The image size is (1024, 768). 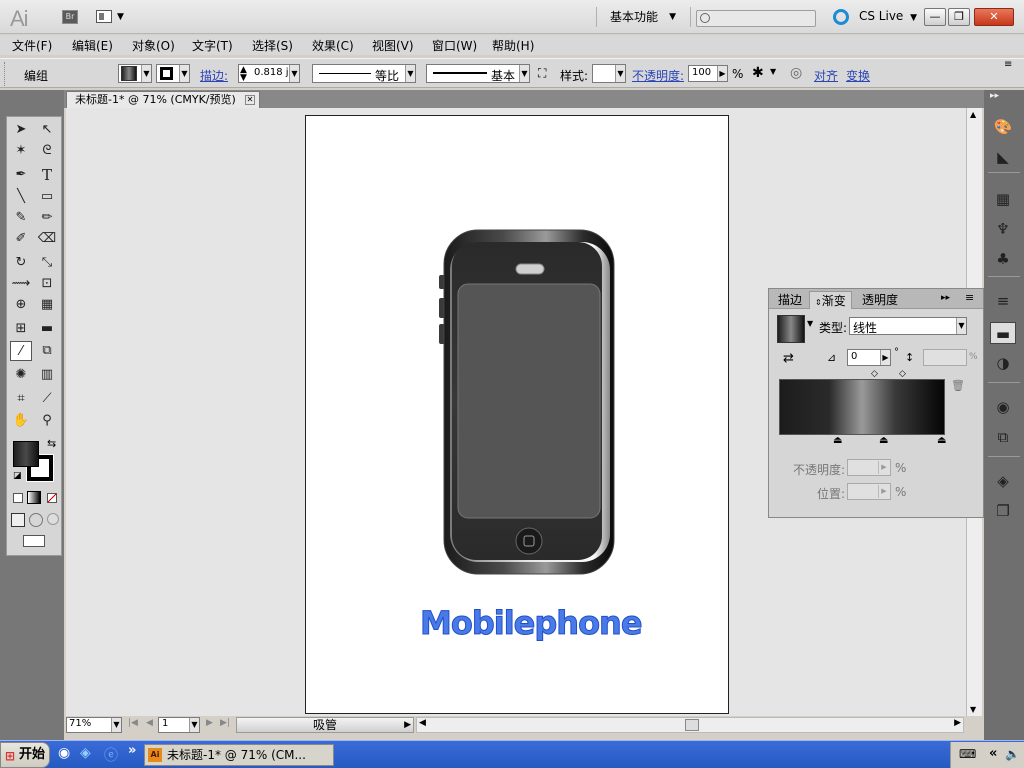 I want to click on arrange-documents-button: ▼, so click(x=112, y=17).